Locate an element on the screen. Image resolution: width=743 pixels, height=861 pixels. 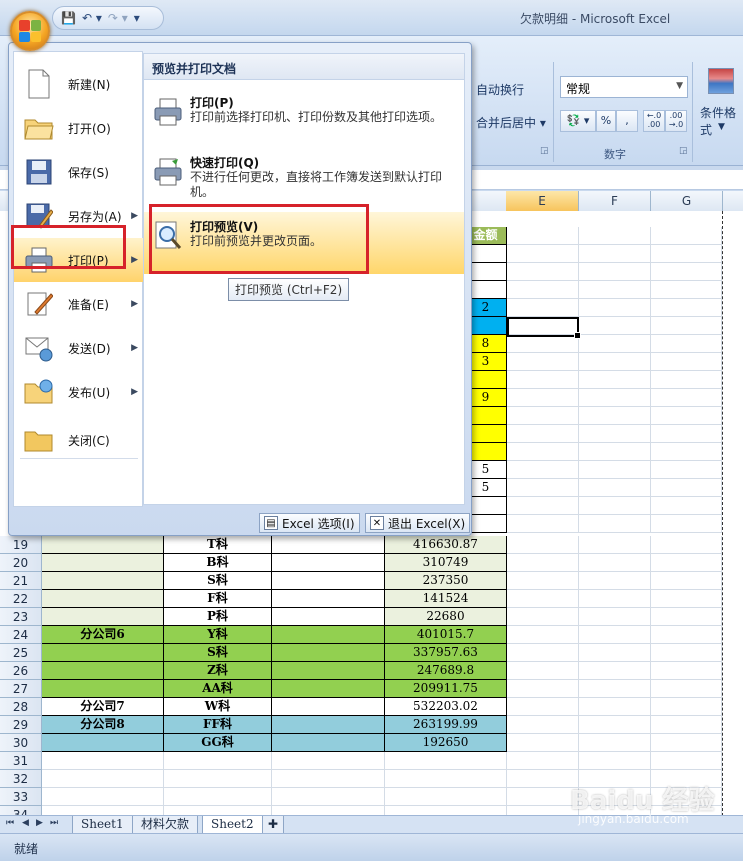
column-header-g: G is located at coordinates (687, 201).